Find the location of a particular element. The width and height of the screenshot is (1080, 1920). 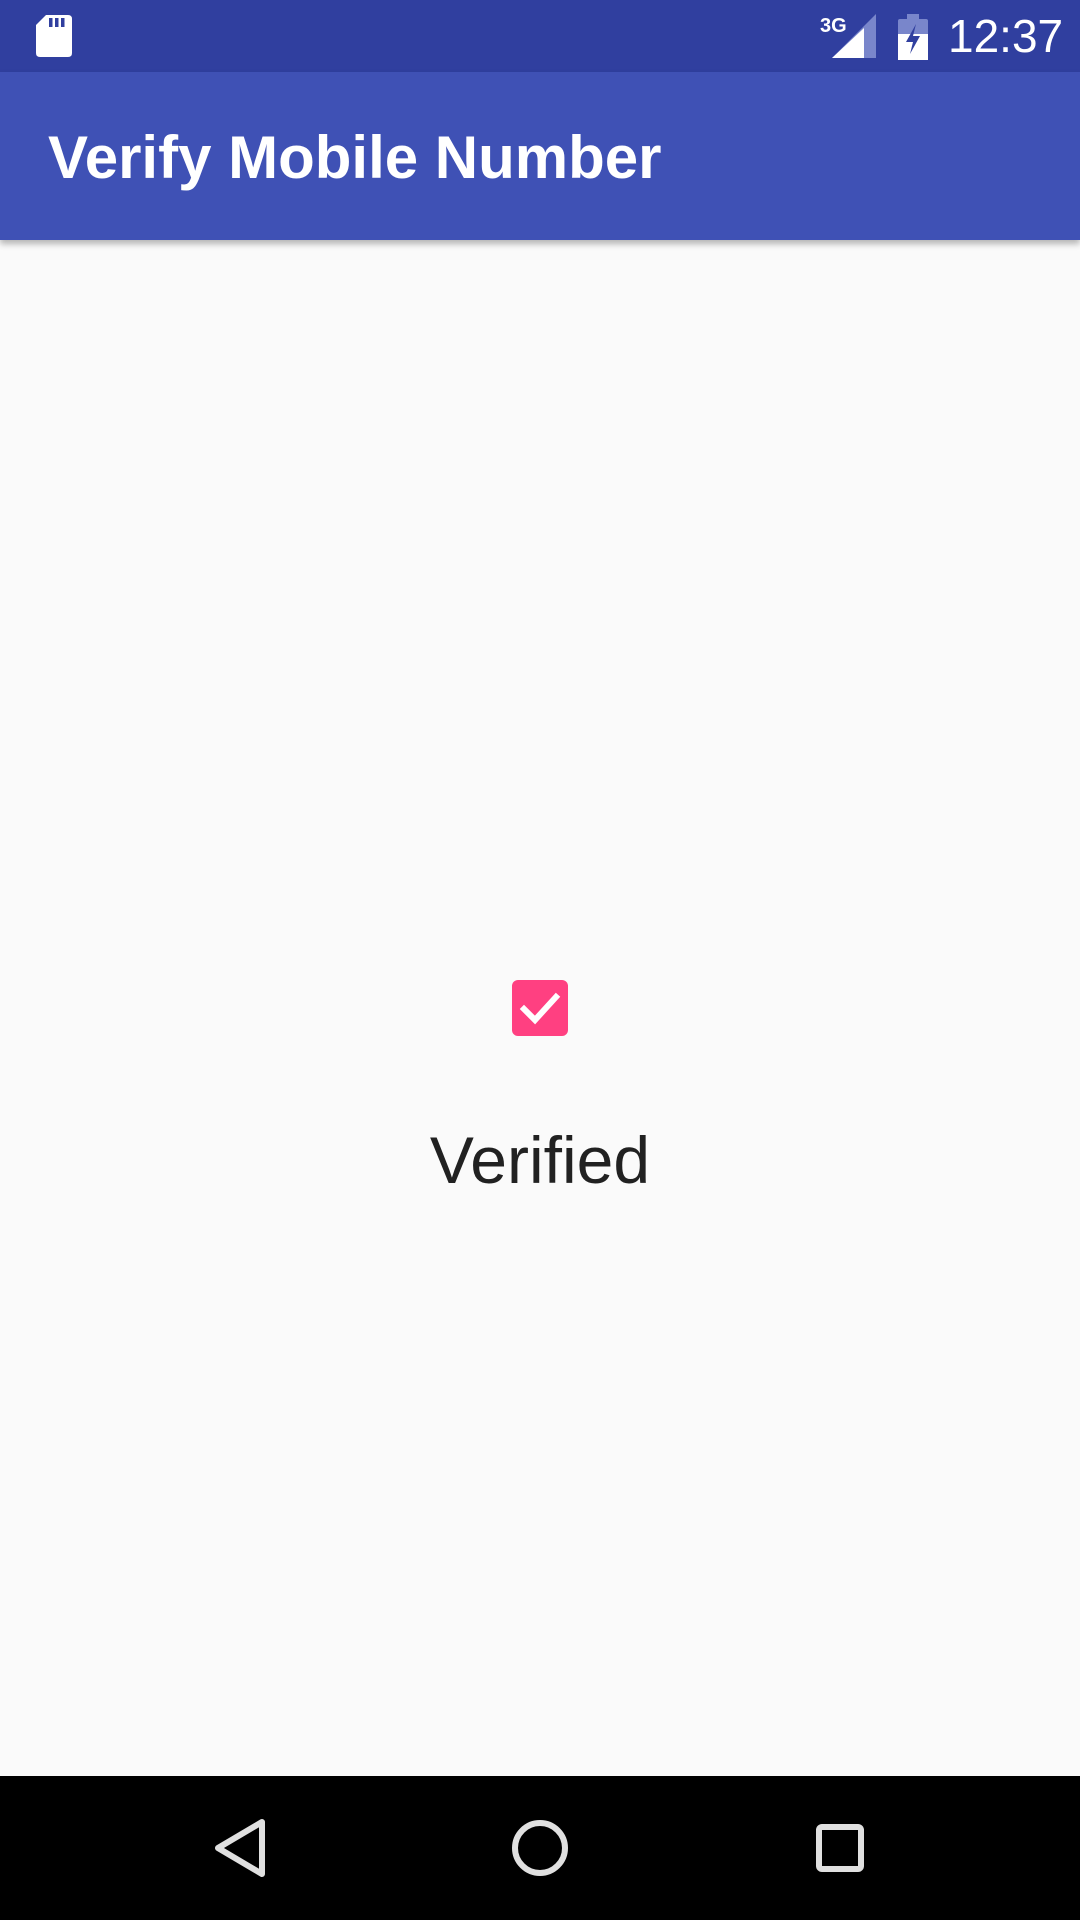

recents-button is located at coordinates (840, 1848).